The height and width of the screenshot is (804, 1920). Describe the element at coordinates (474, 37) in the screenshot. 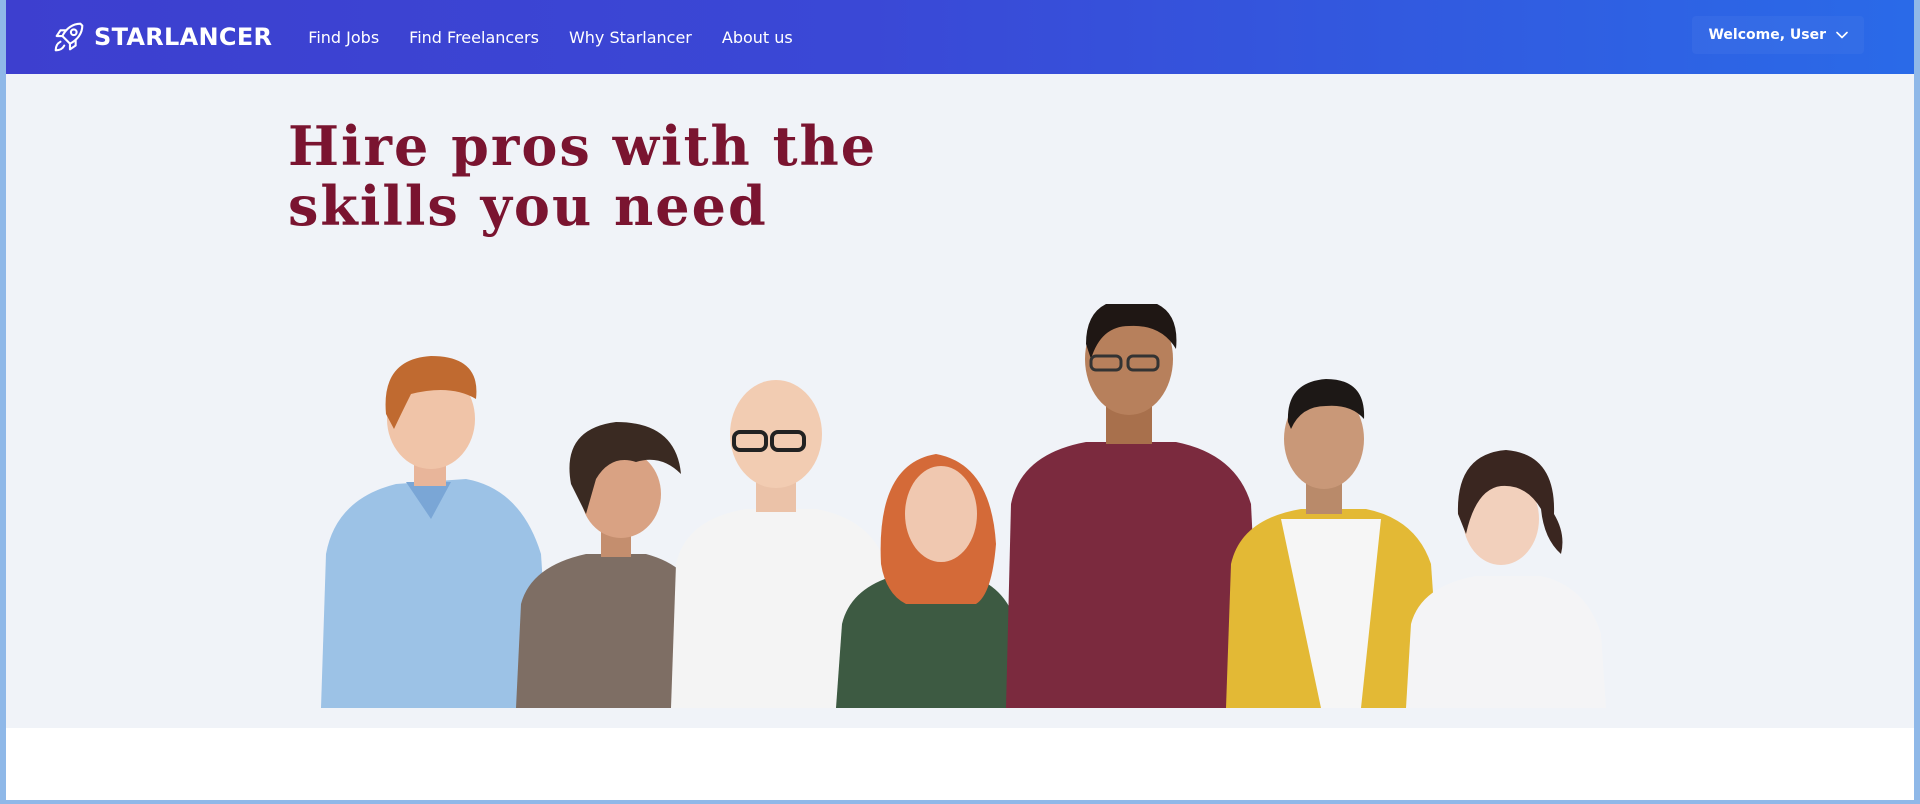

I see `nav-link-find-freelancers: Find Freelancers` at that location.